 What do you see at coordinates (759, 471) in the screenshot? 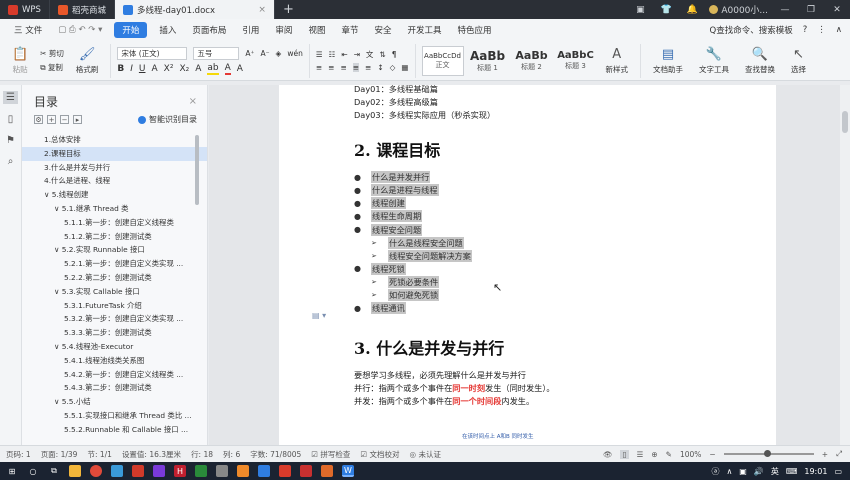
I see `volume-icon: 🔊` at bounding box center [759, 471].